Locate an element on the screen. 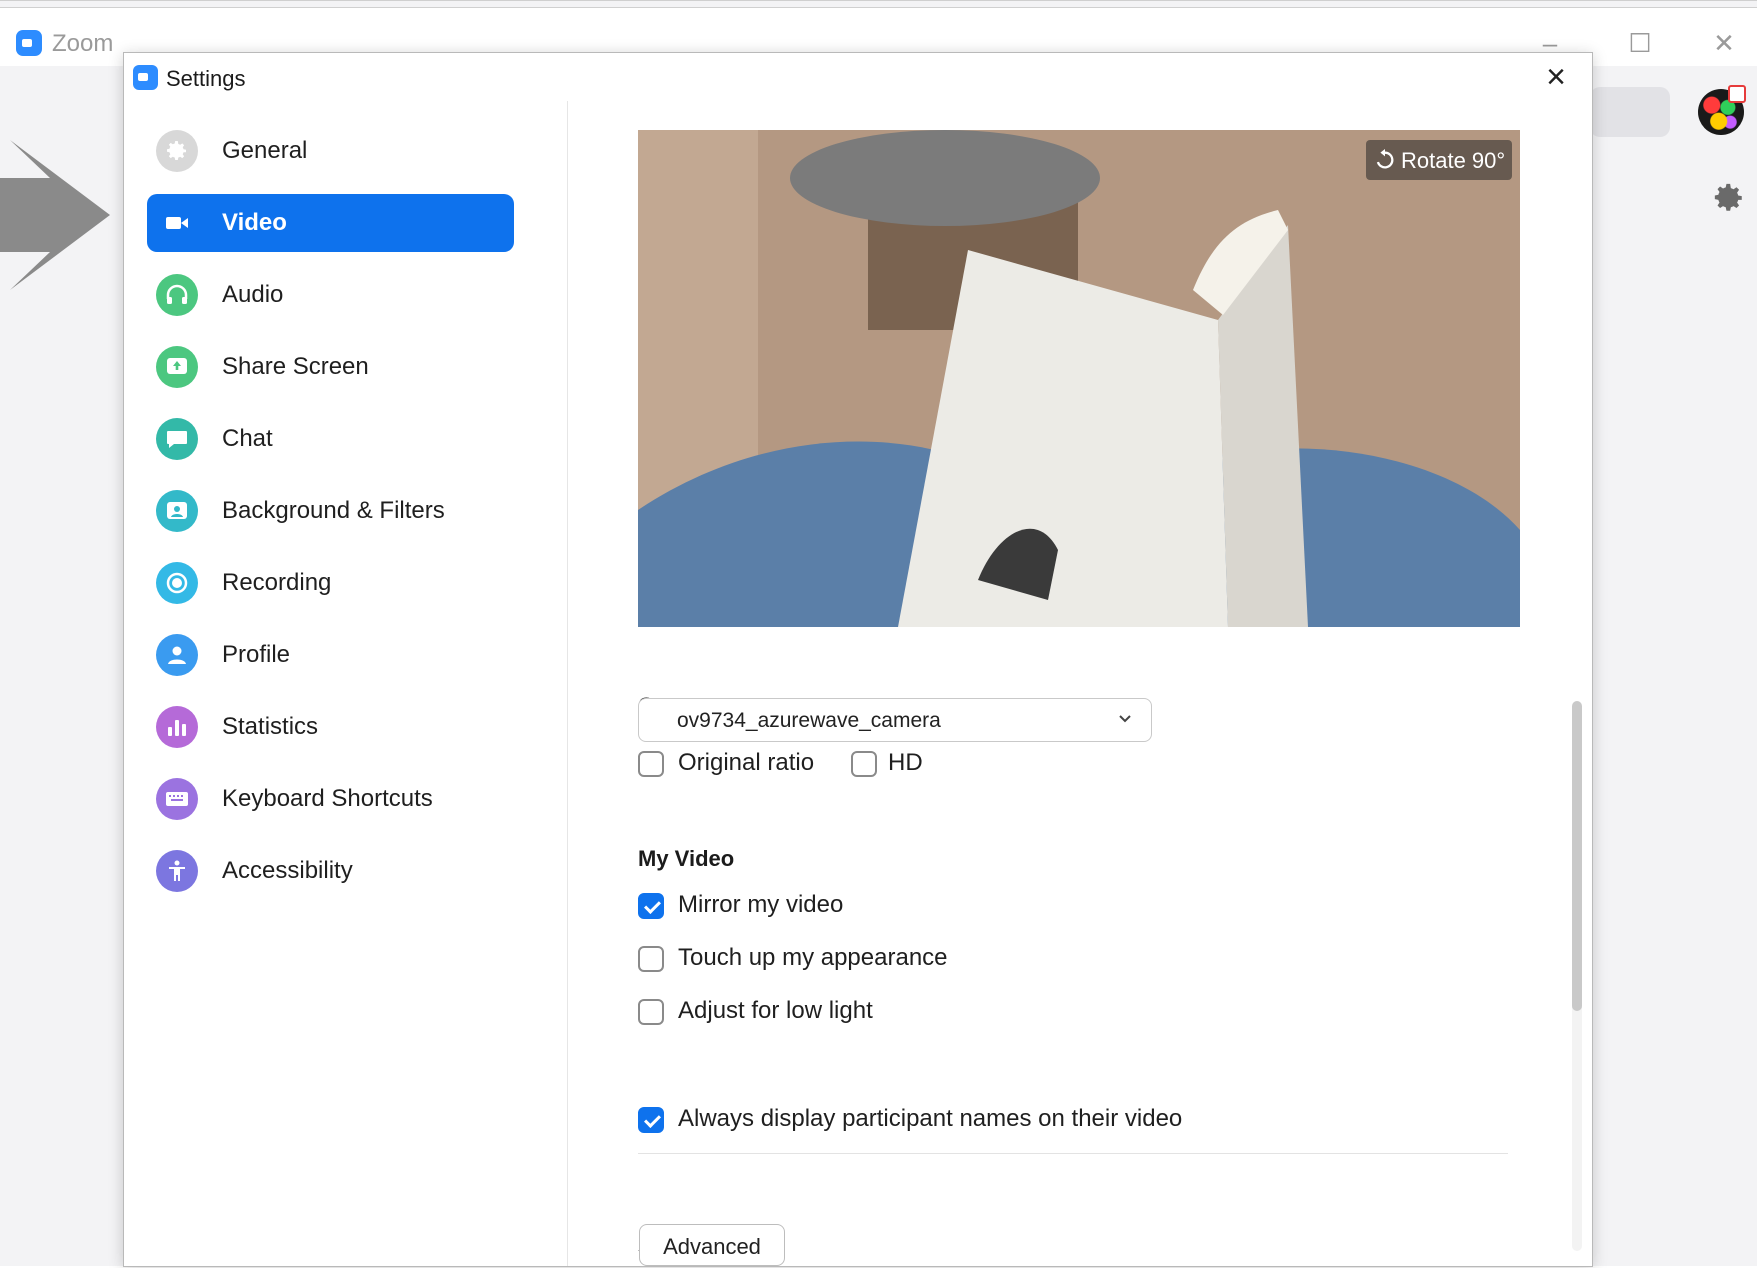 This screenshot has width=1757, height=1268. profile-icon is located at coordinates (177, 655).